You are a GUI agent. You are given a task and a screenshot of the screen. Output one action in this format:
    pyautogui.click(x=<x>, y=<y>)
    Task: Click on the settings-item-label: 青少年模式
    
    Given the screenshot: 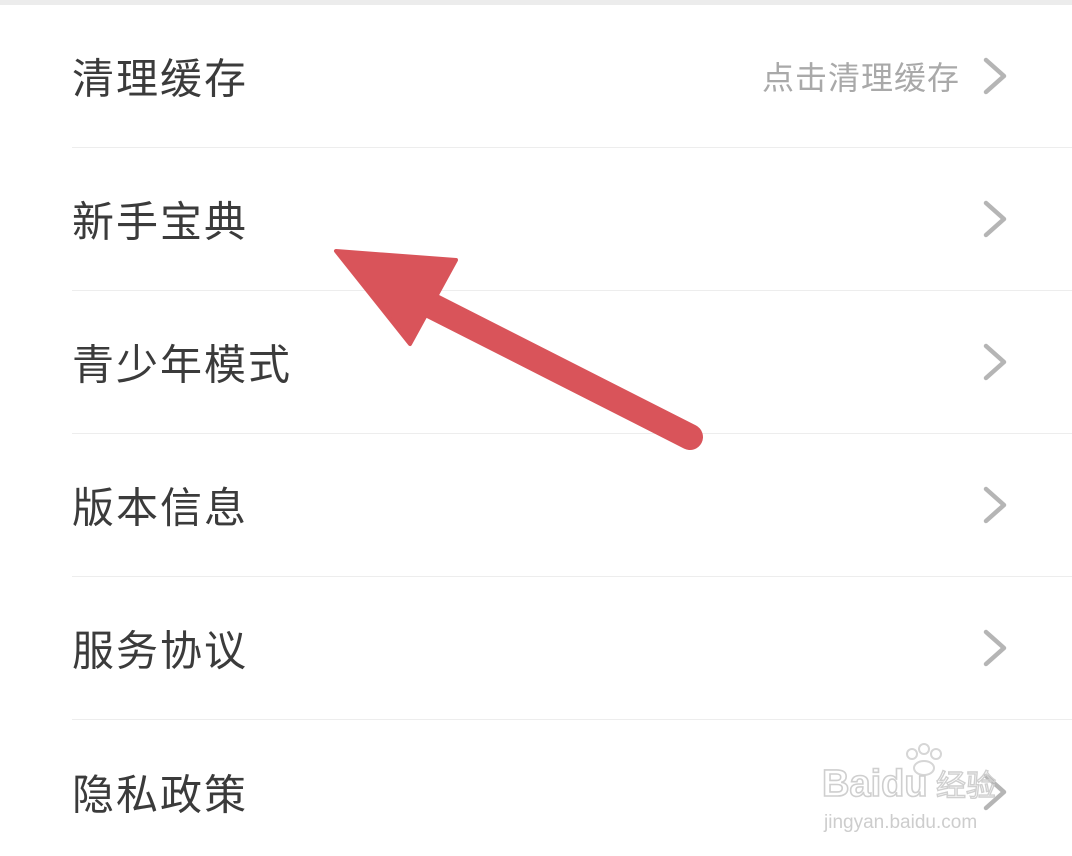 What is the action you would take?
    pyautogui.click(x=182, y=365)
    